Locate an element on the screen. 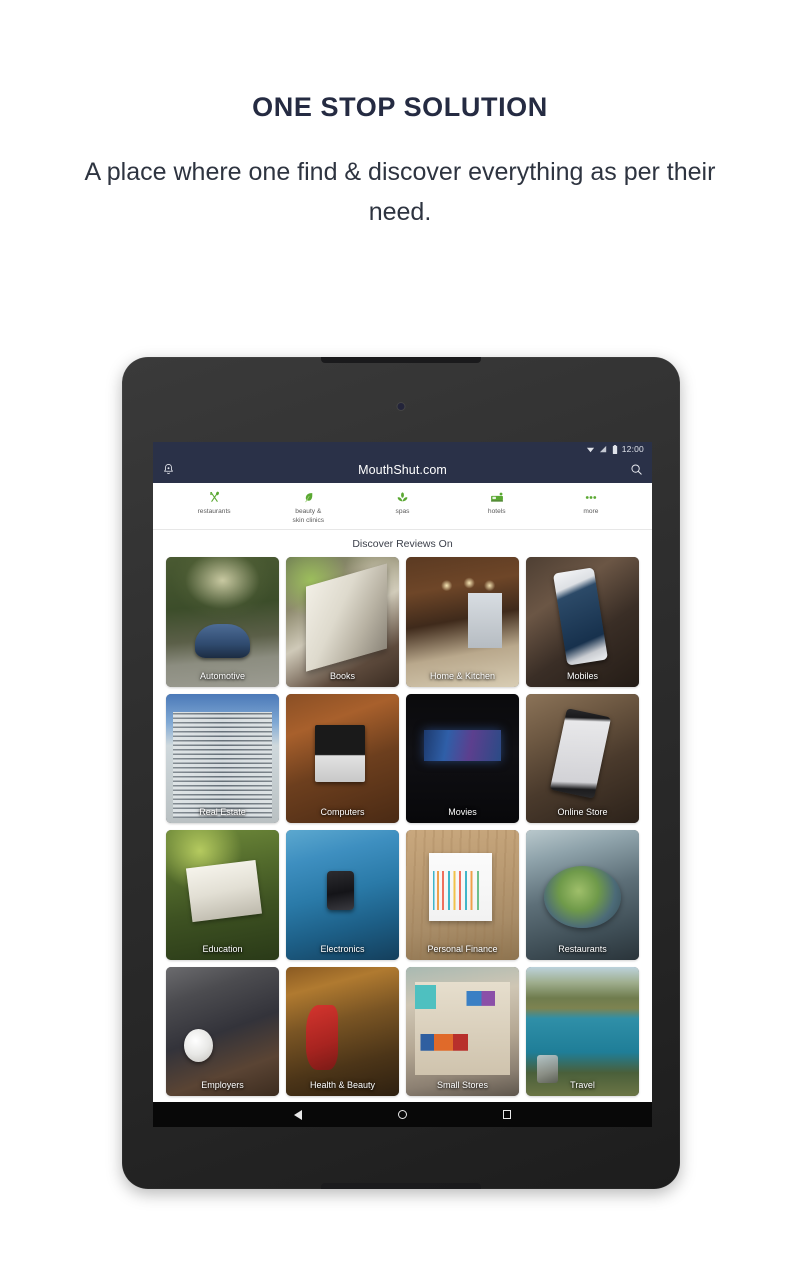 The image size is (800, 1280). battery-icon is located at coordinates (614, 449).